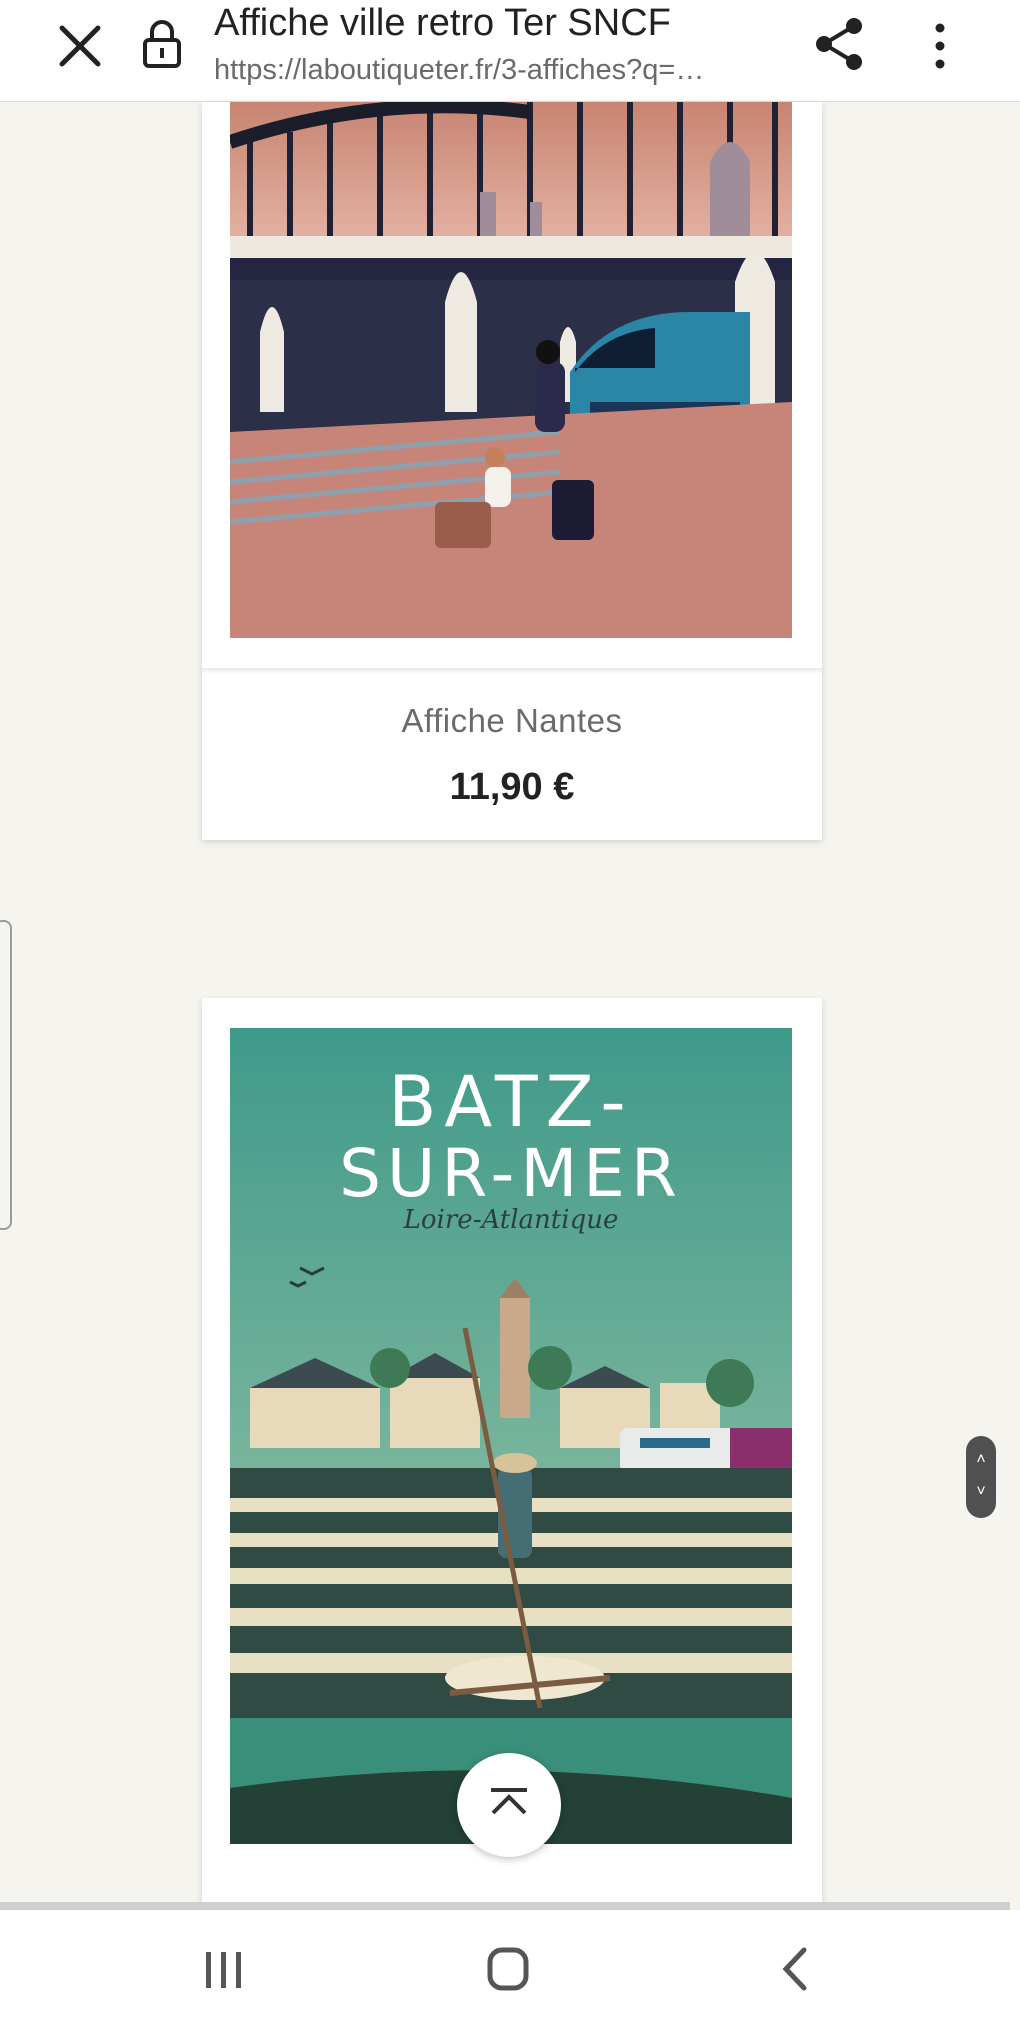 The image size is (1020, 2028). I want to click on back-icon, so click(795, 1969).